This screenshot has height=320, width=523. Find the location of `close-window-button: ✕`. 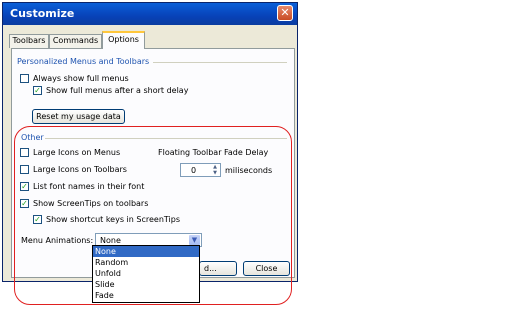

close-window-button: ✕ is located at coordinates (285, 13).